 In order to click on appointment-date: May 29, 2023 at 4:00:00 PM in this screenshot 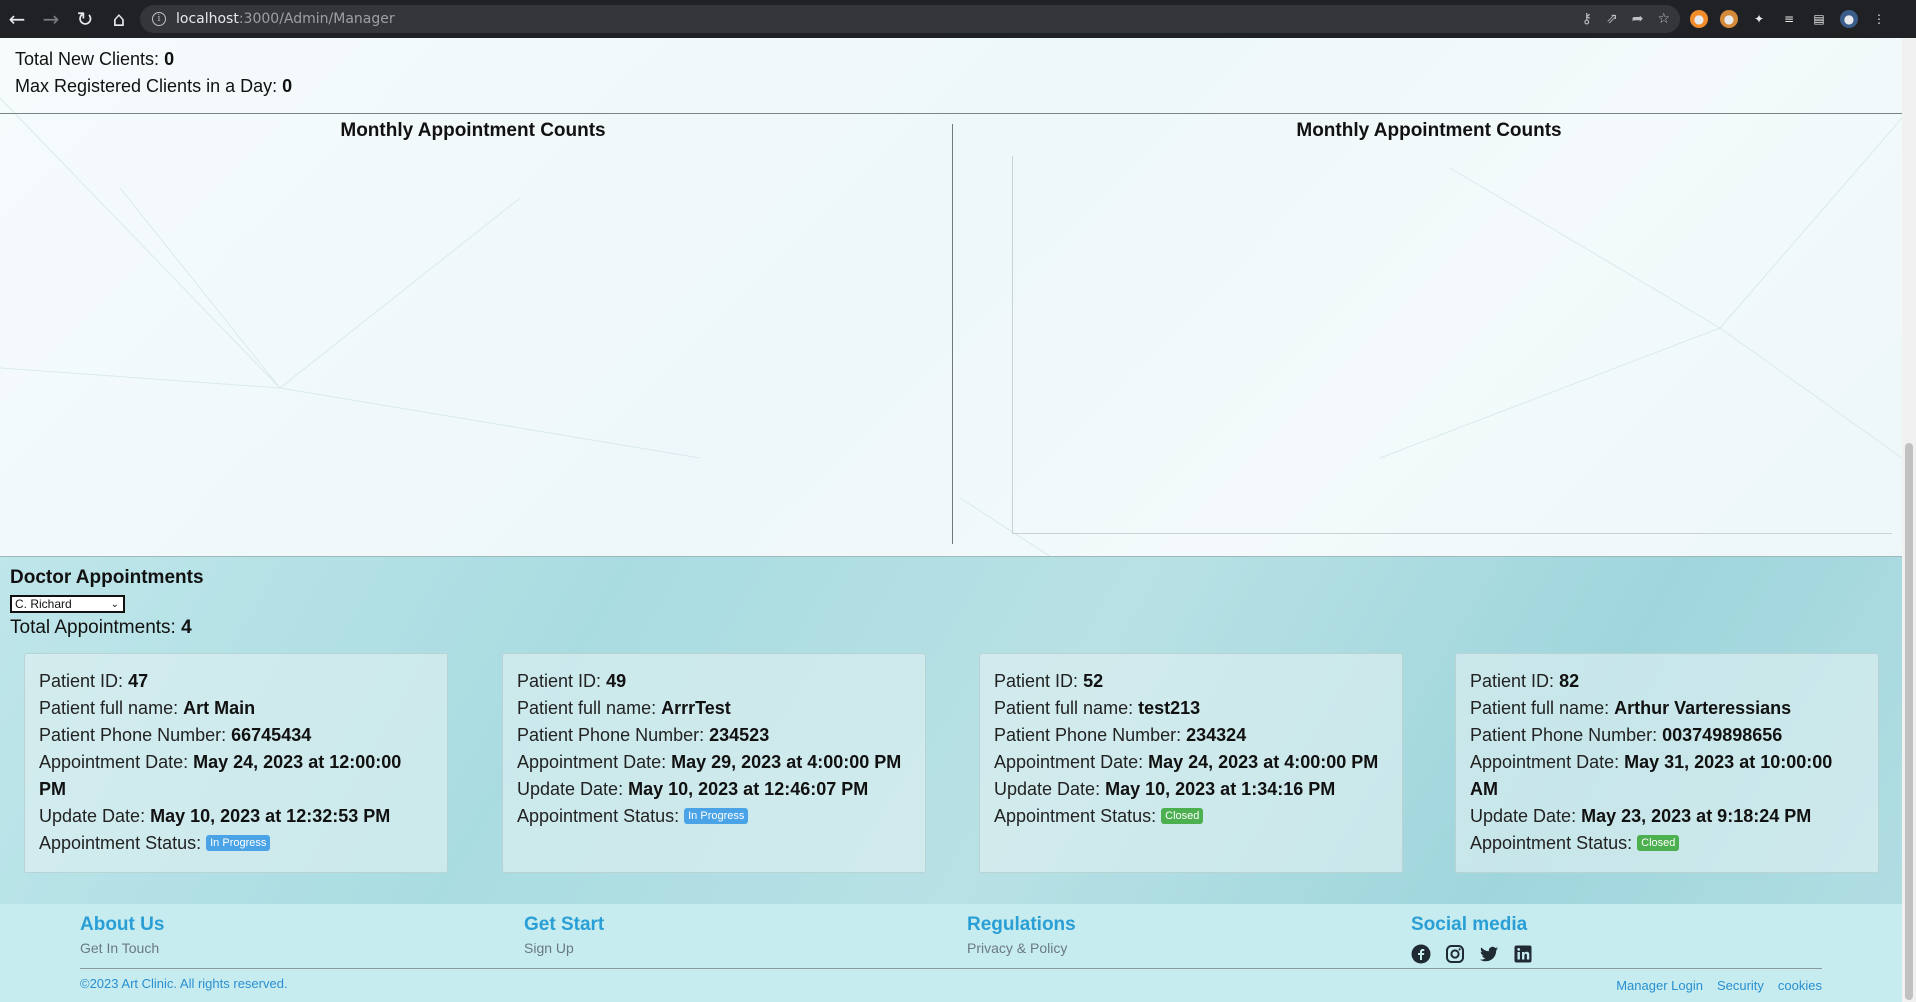, I will do `click(786, 762)`.